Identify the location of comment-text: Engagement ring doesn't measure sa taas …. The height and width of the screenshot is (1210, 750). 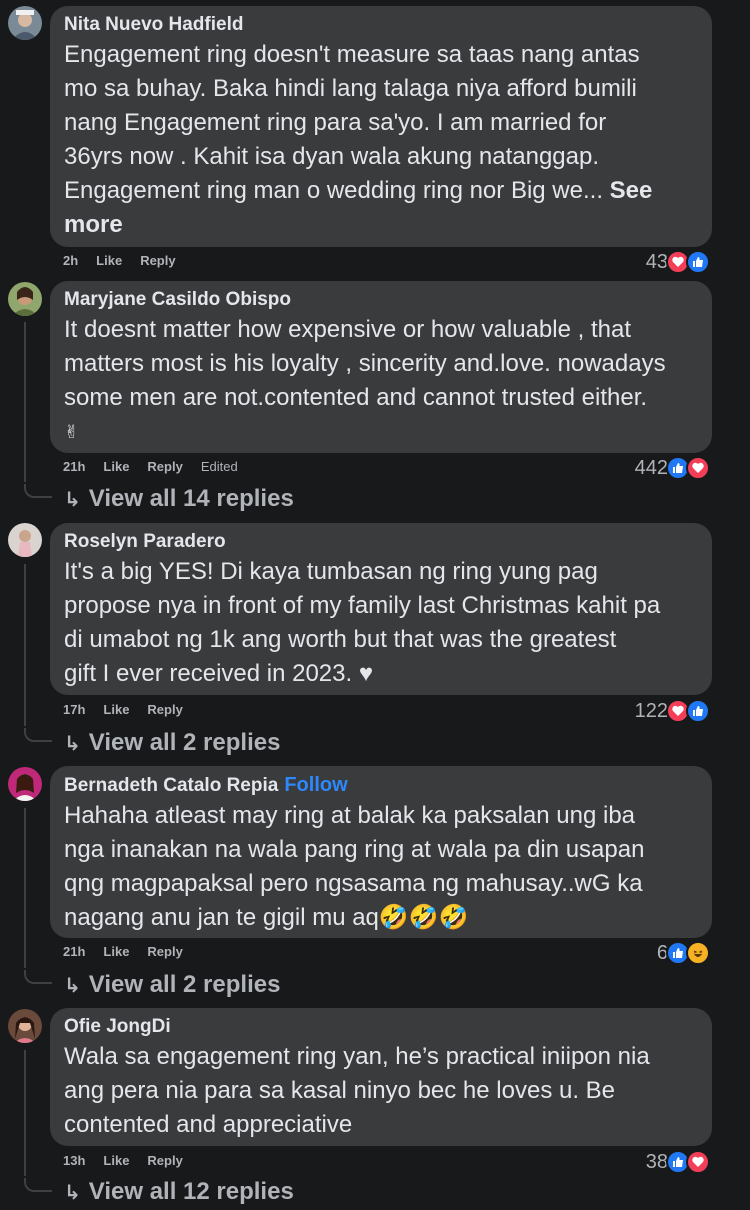
(381, 140).